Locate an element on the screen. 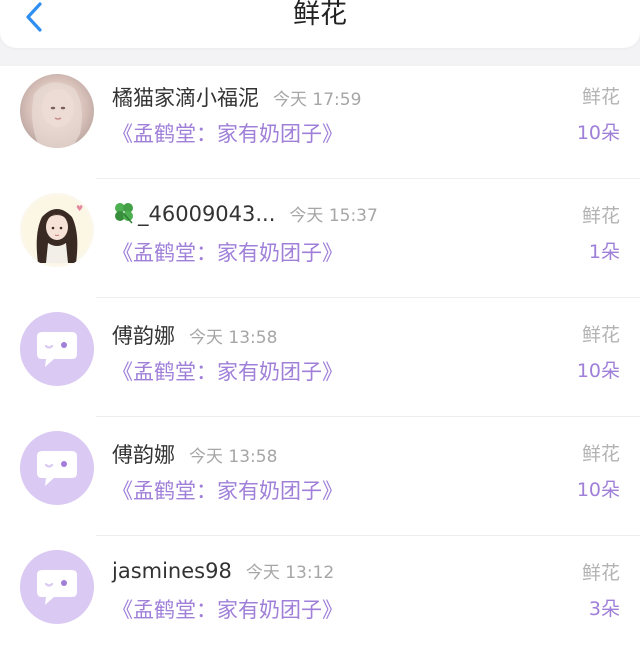 The image size is (640, 649). user-photo-avatar-icon is located at coordinates (57, 111).